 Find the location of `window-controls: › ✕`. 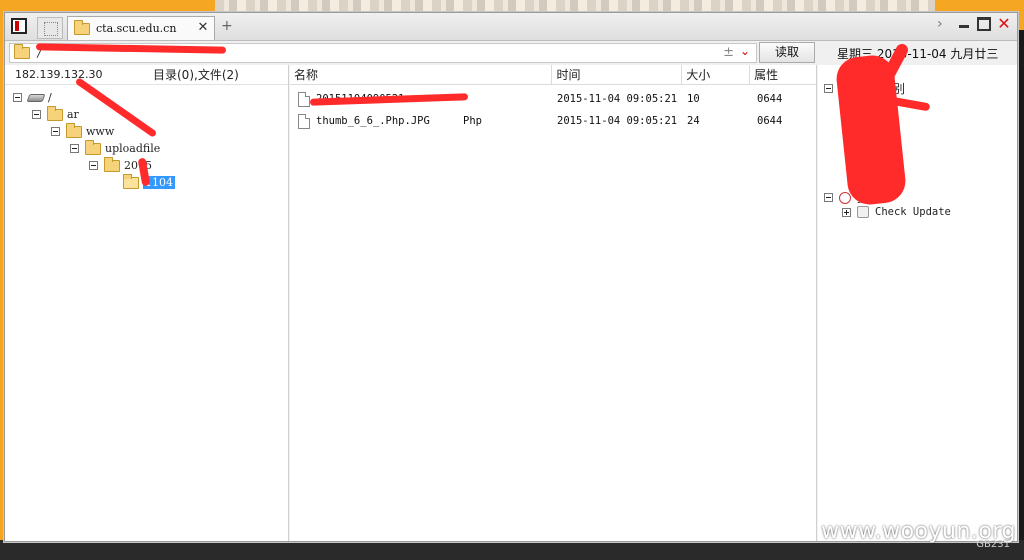

window-controls: › ✕ is located at coordinates (974, 24).